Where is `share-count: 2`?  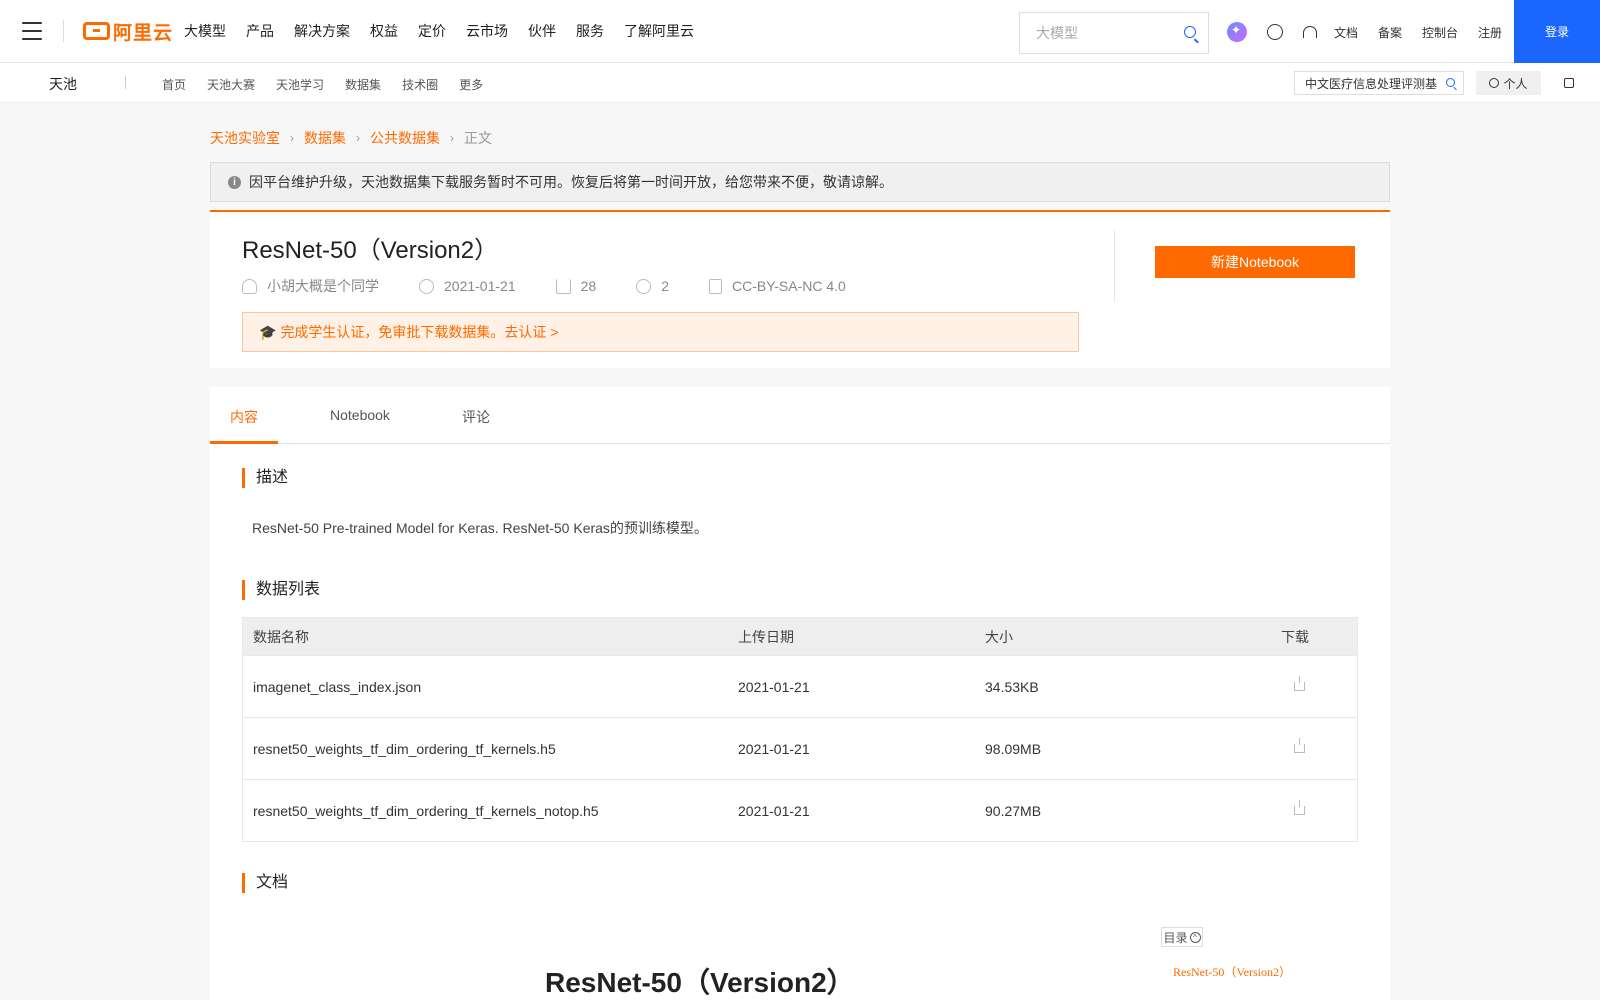 share-count: 2 is located at coordinates (665, 286).